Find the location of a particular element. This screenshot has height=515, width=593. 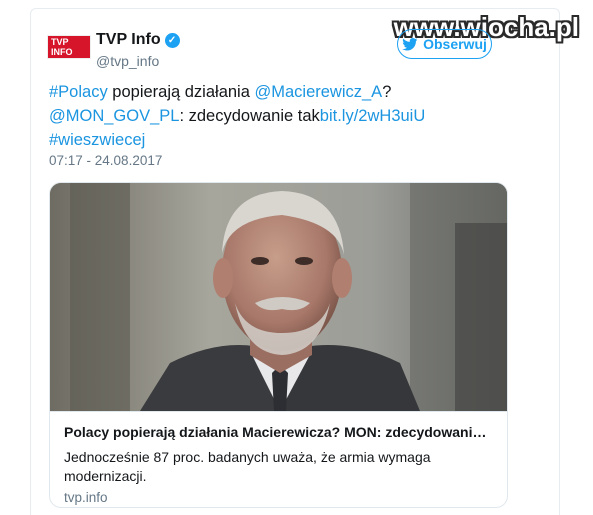

mention-mon: @MON_GOV_PL is located at coordinates (114, 116).